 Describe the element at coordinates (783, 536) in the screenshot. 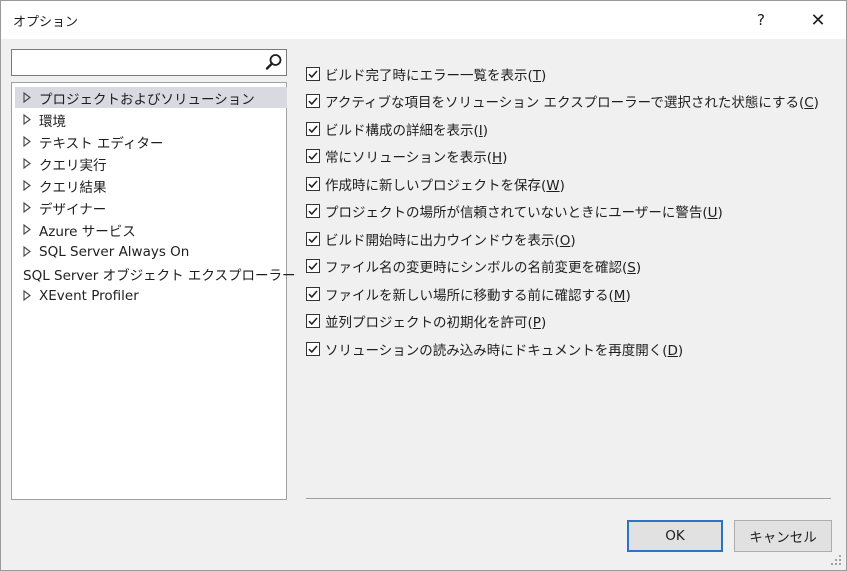

I see `cancel-button: キャンセル` at that location.